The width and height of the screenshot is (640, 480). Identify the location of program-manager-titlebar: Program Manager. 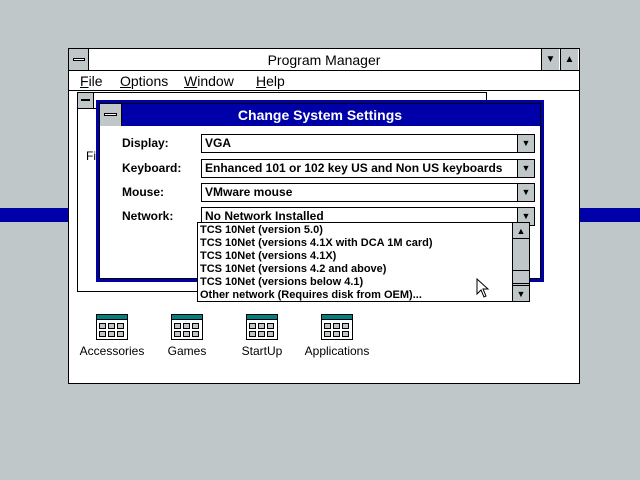
(324, 60).